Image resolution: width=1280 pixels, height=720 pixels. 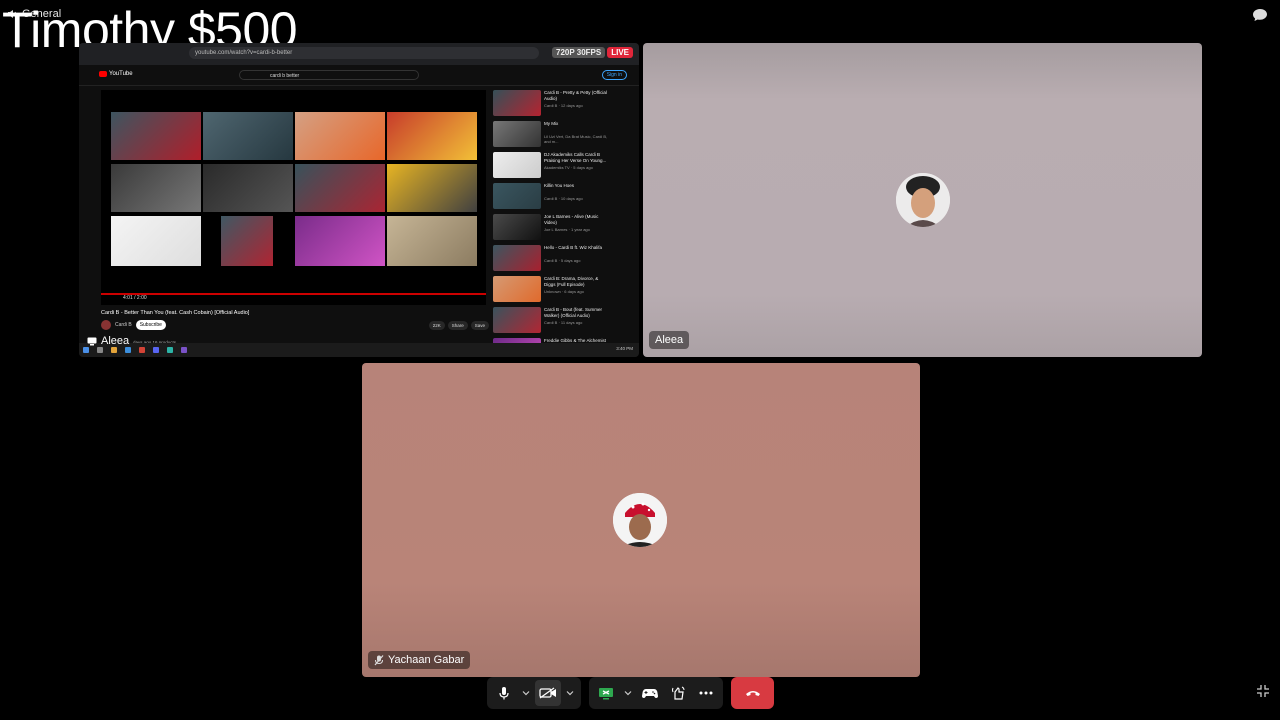 What do you see at coordinates (1260, 15) in the screenshot?
I see `chat-icon` at bounding box center [1260, 15].